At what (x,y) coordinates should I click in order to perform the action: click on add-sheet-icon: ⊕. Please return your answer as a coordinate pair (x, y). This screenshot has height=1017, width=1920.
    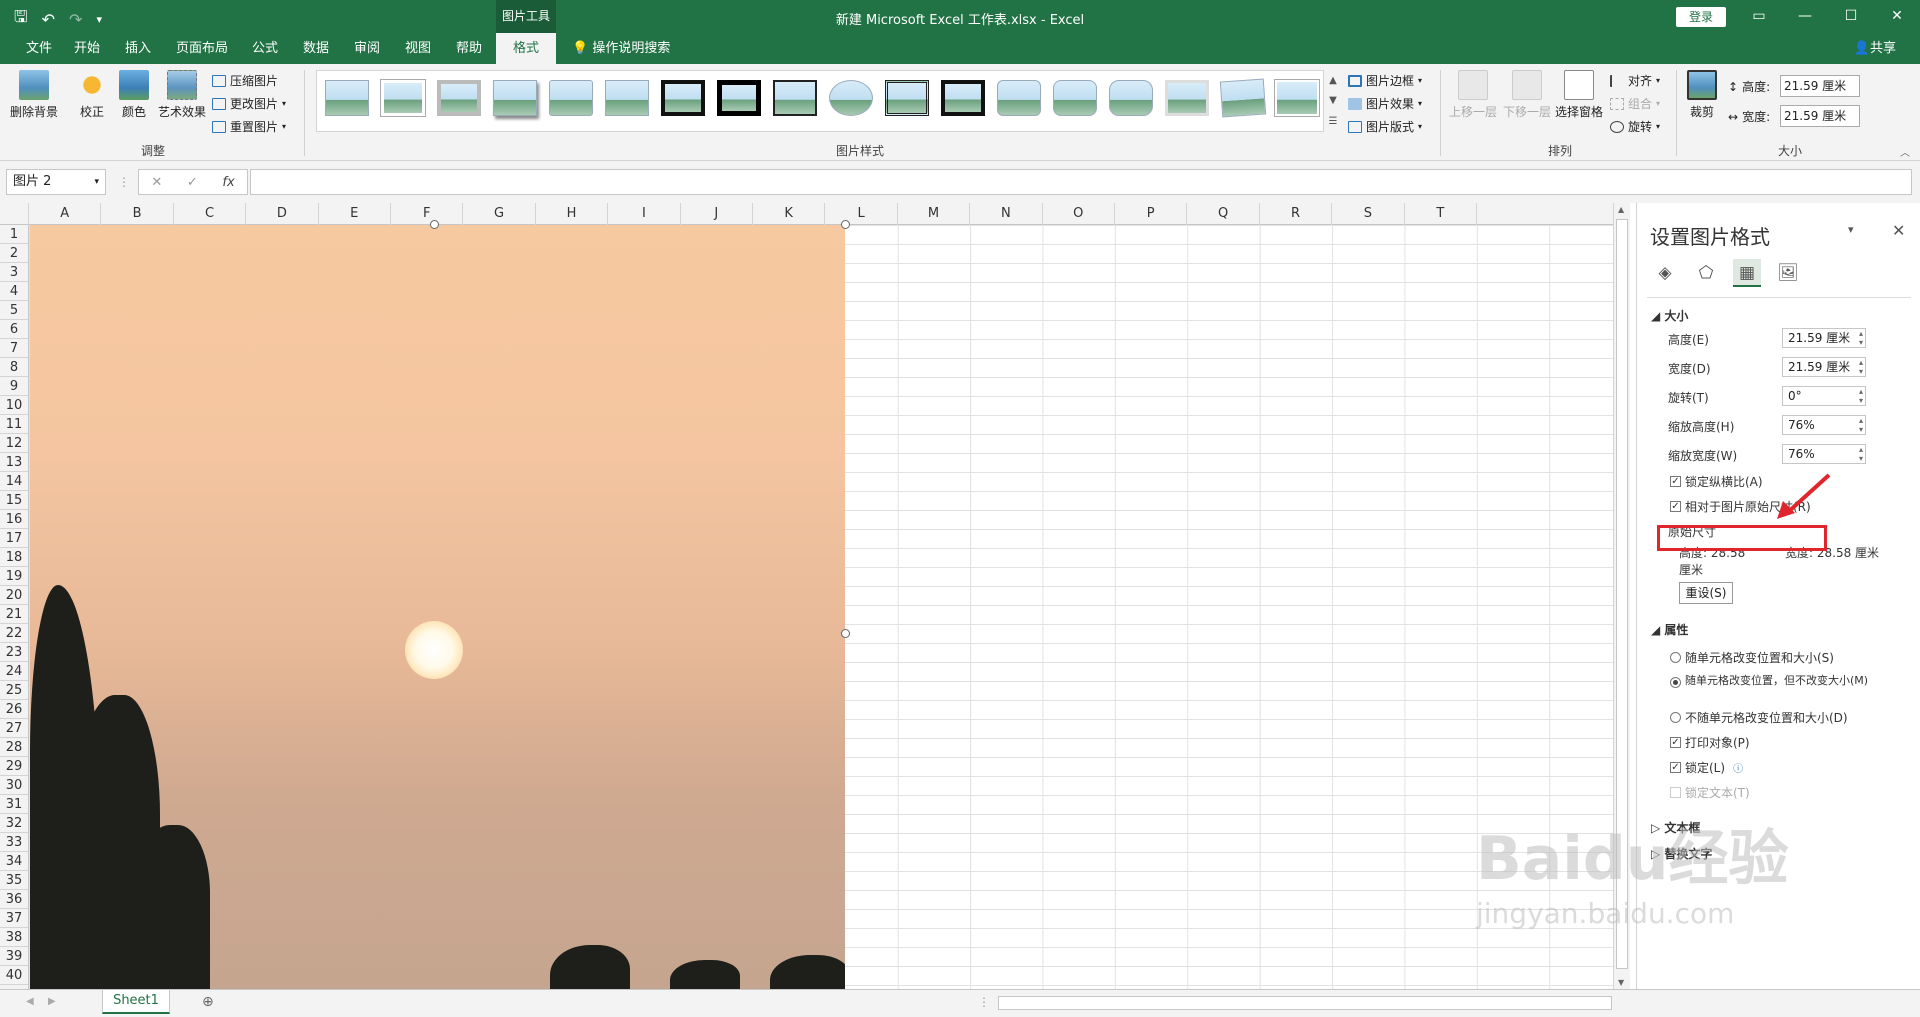
    Looking at the image, I should click on (208, 1002).